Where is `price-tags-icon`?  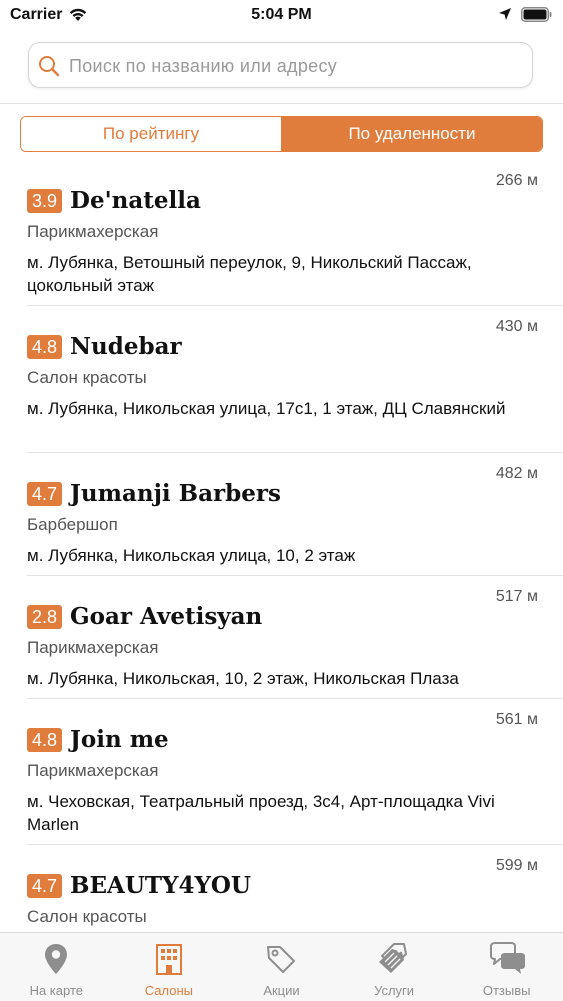 price-tags-icon is located at coordinates (394, 959).